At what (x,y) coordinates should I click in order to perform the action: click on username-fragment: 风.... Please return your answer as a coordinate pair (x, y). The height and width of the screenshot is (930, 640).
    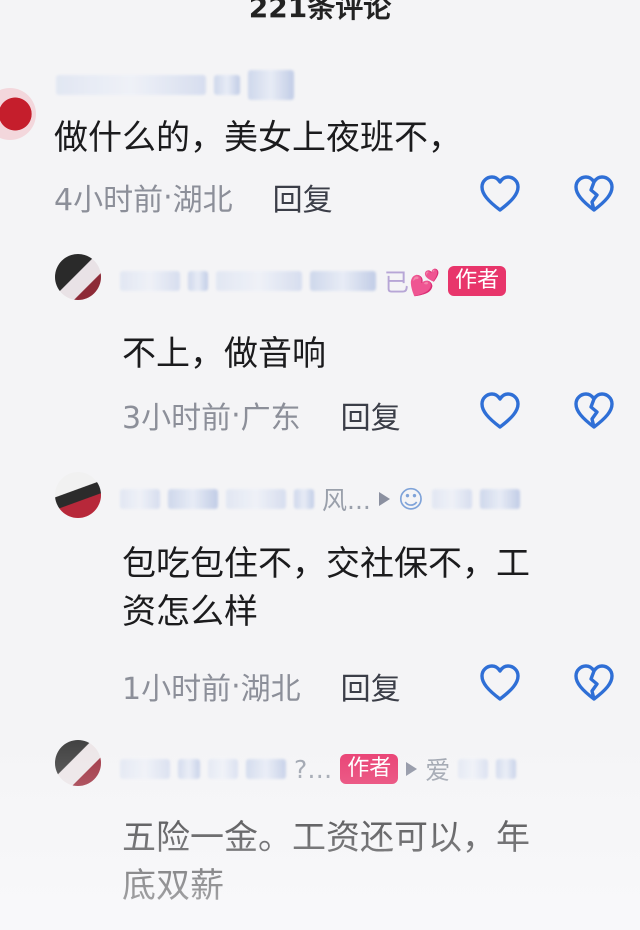
    Looking at the image, I should click on (346, 500).